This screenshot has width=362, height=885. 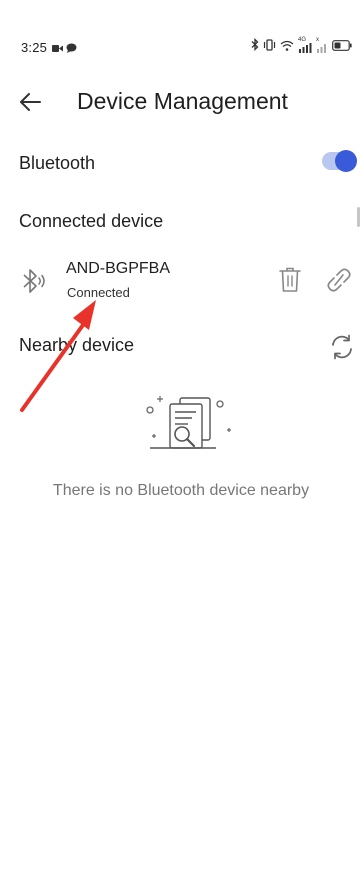 I want to click on refresh-icon, so click(x=342, y=347).